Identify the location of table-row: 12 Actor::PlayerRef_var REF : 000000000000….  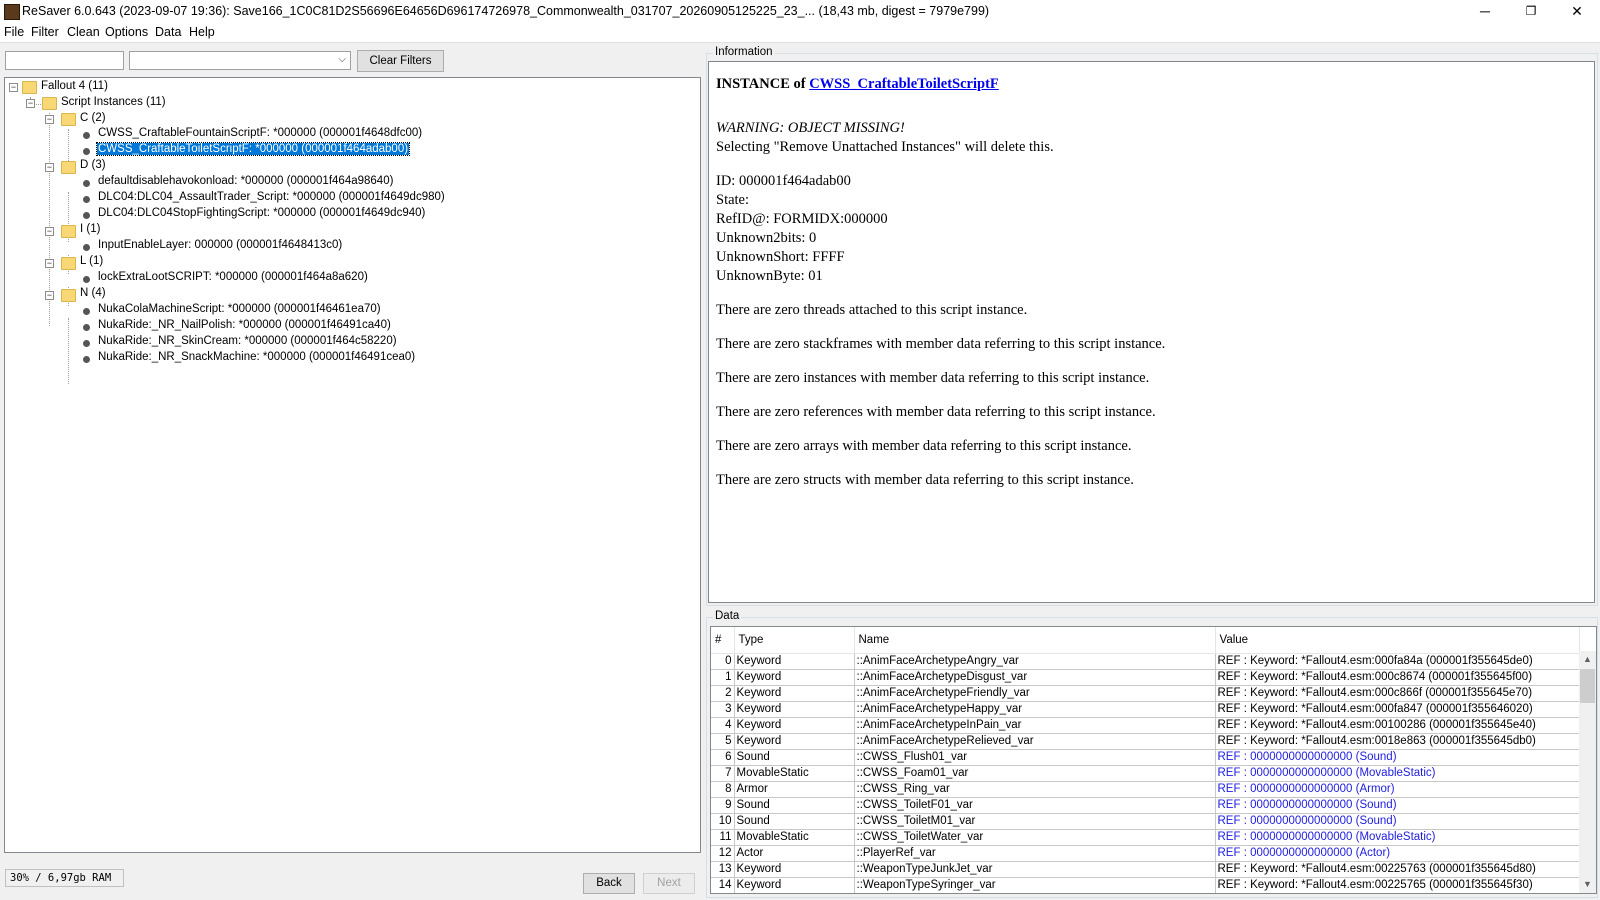
(1145, 853).